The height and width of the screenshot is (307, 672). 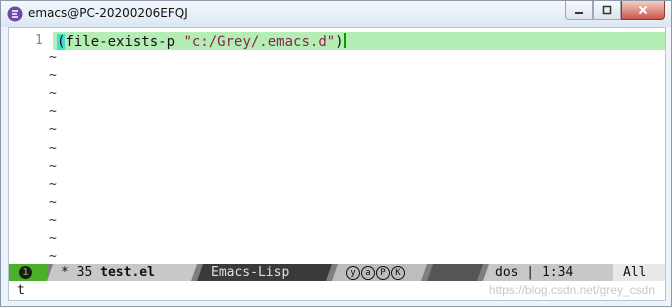 I want to click on close-paren: ), so click(x=339, y=42).